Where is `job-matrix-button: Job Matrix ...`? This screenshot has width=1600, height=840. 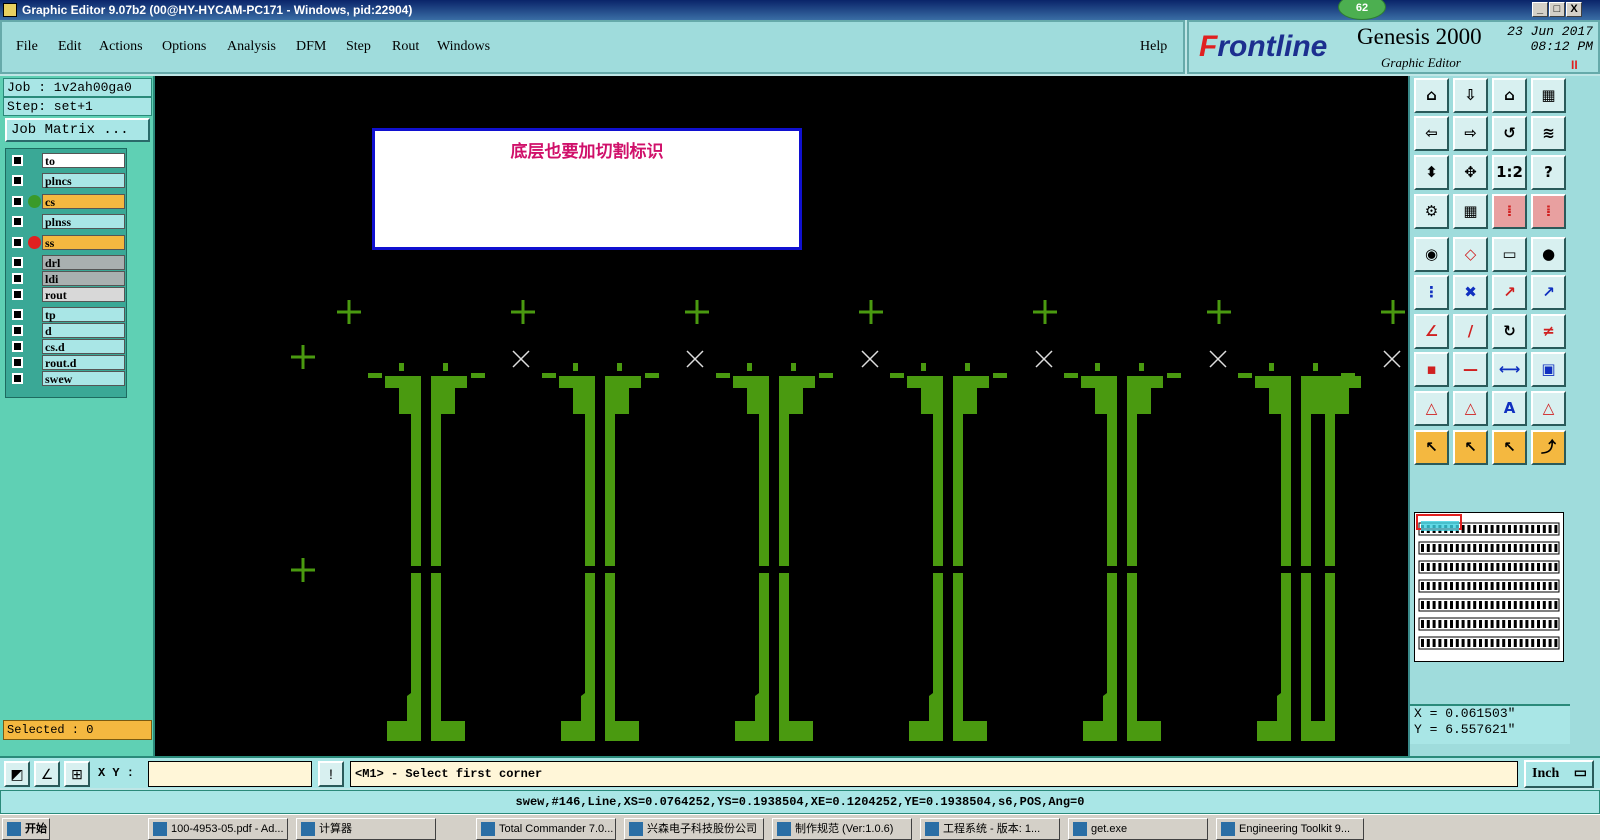
job-matrix-button: Job Matrix ... is located at coordinates (77, 130).